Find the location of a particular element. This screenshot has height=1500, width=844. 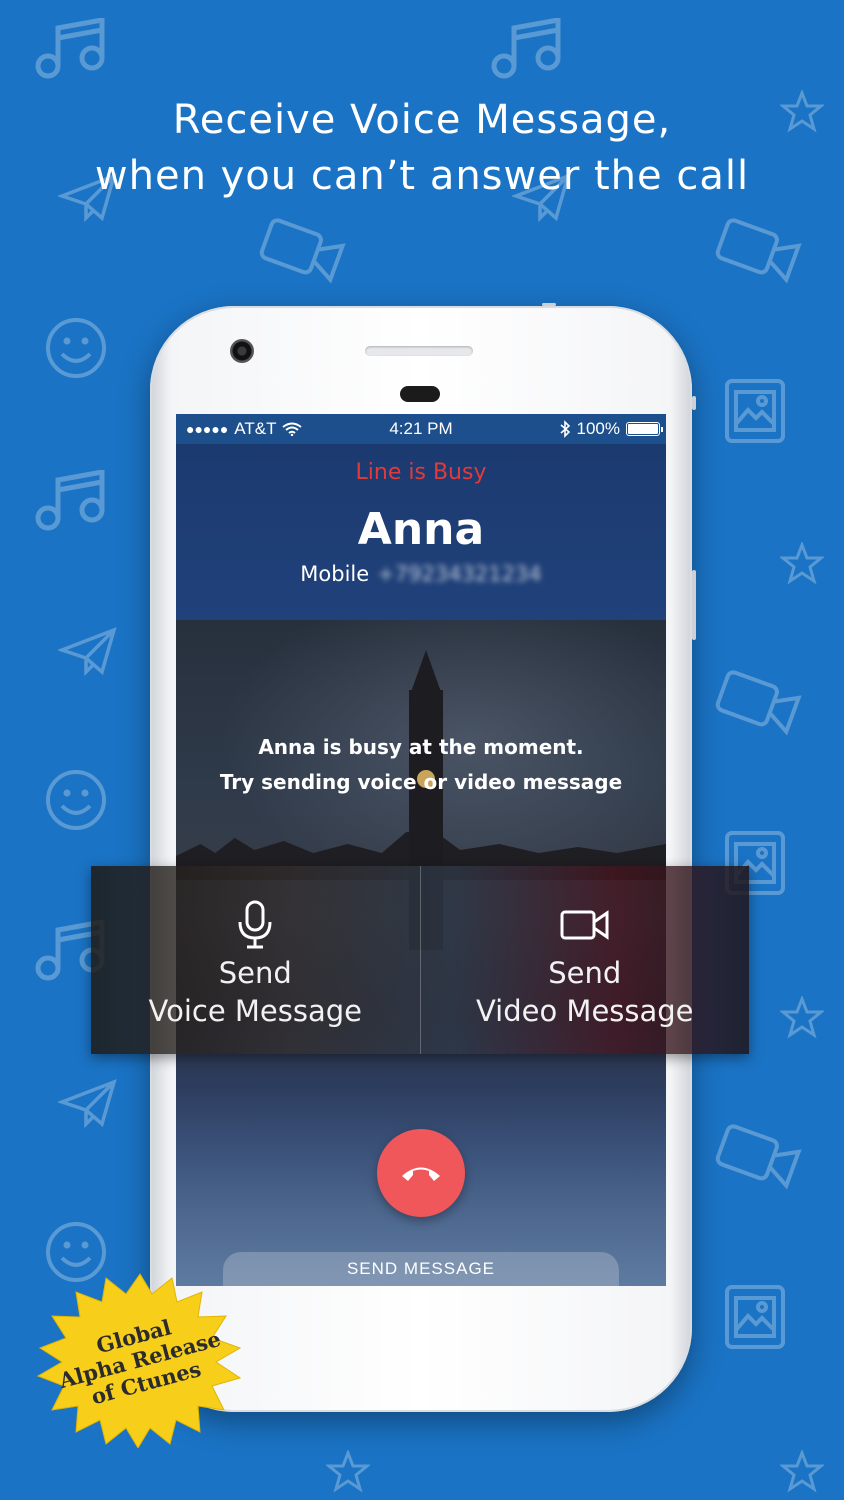

headline-line-2: when you can’t answer the call is located at coordinates (422, 176).